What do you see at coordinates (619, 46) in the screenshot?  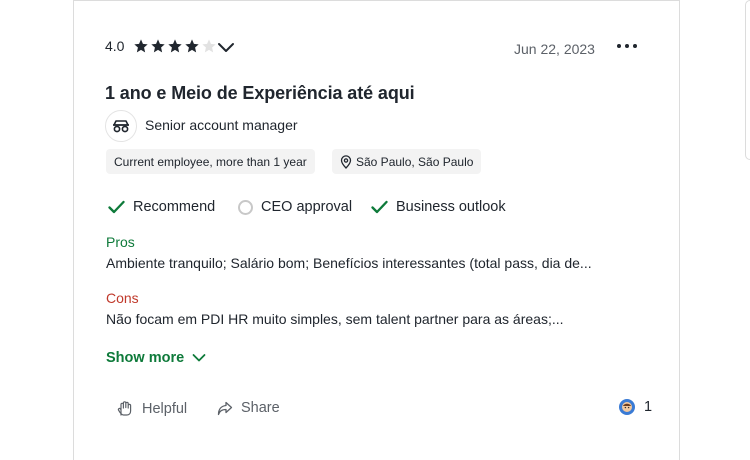 I see `more-icon` at bounding box center [619, 46].